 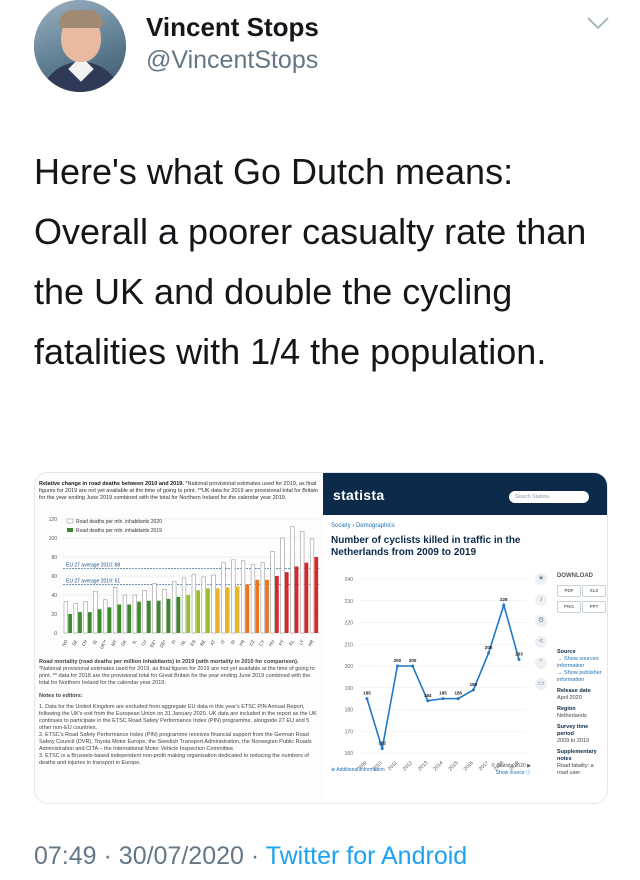 I want to click on x-tick-label: IT, so click(x=223, y=642).